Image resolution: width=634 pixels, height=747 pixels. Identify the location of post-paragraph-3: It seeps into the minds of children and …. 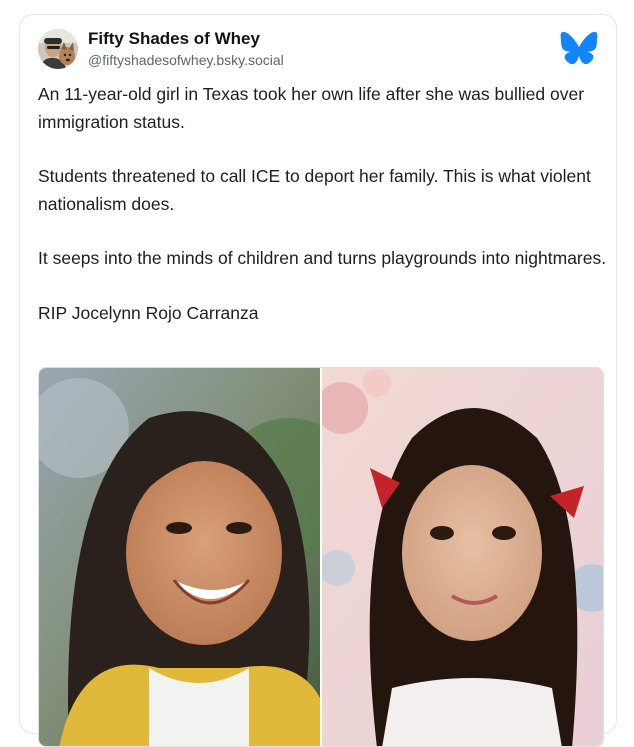
(322, 258).